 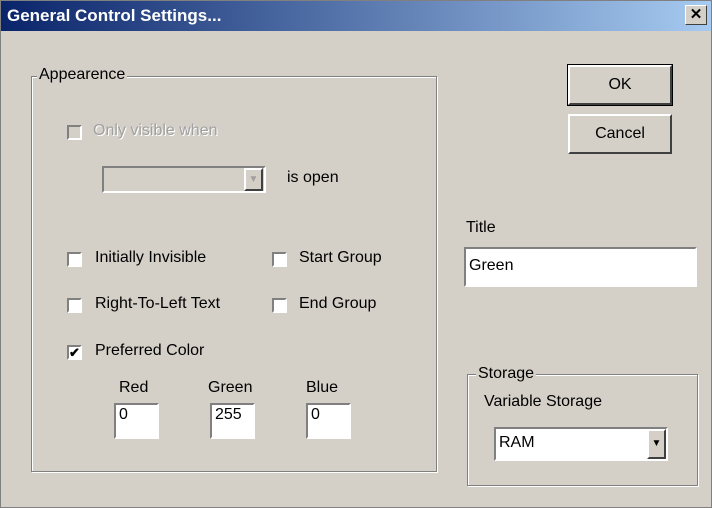 I want to click on green-input: 255, so click(x=232, y=421).